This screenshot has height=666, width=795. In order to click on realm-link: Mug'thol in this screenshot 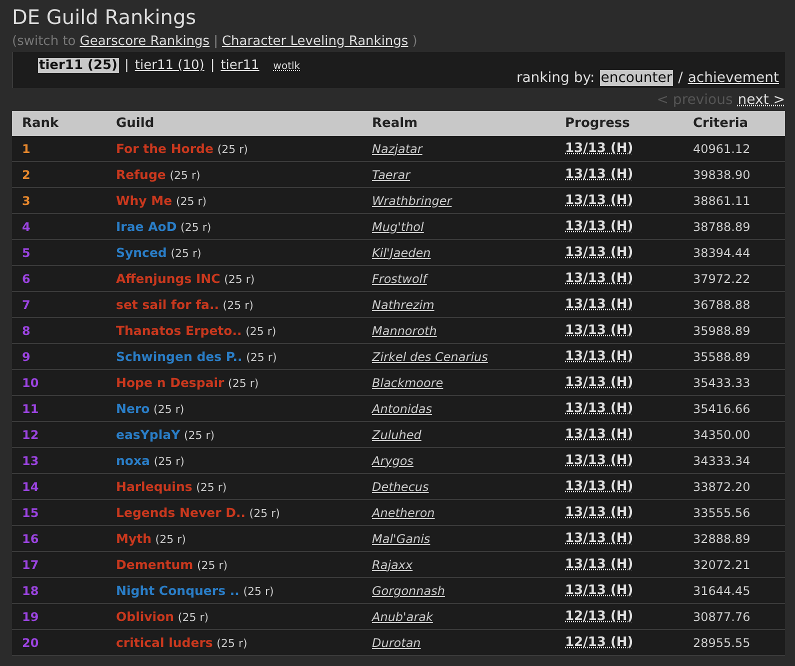, I will do `click(398, 227)`.